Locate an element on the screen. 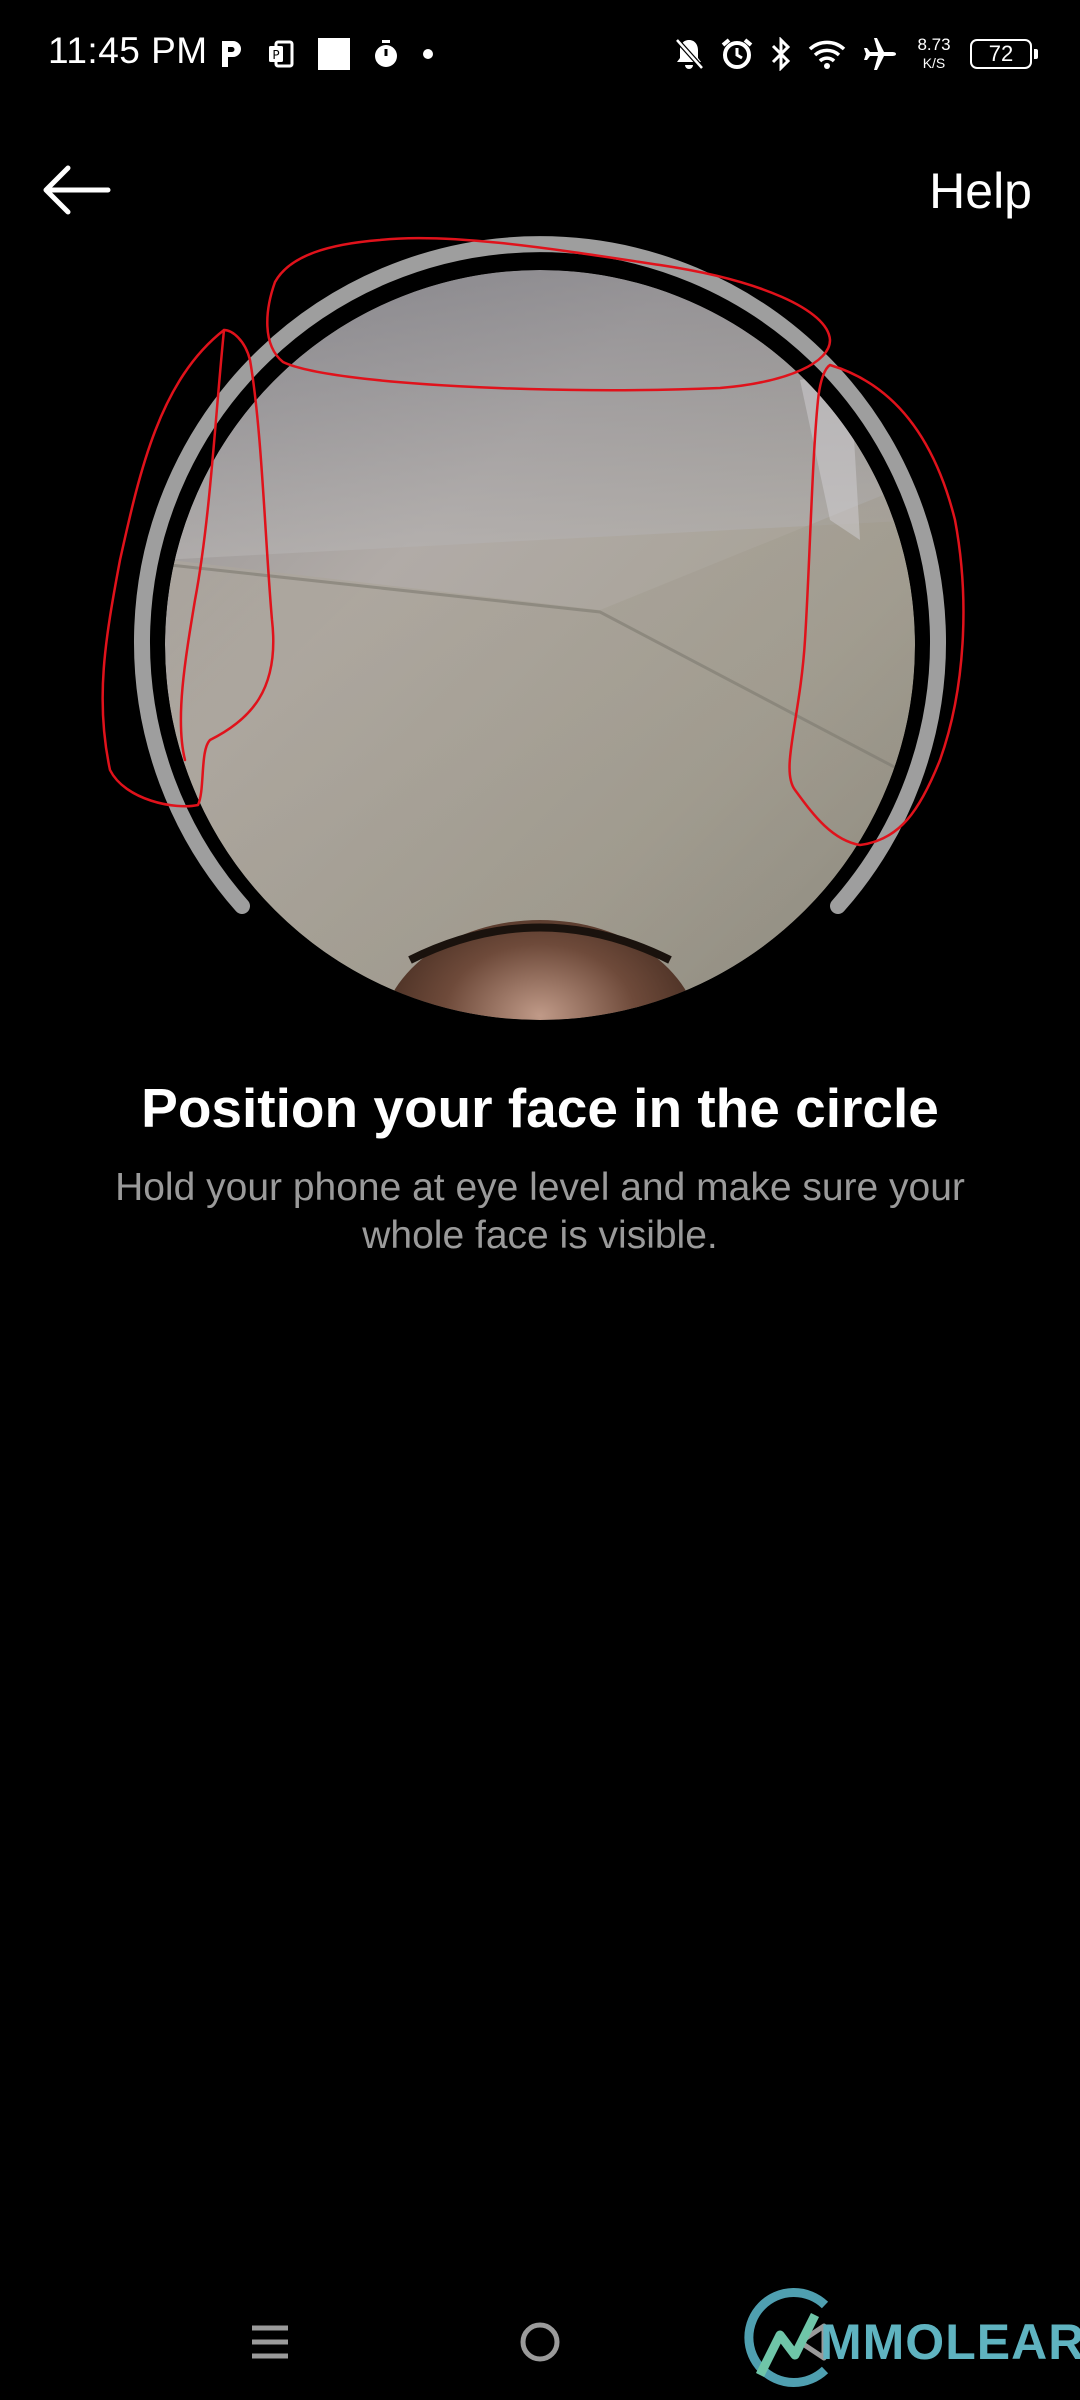  nav-back-button is located at coordinates (812, 2342).